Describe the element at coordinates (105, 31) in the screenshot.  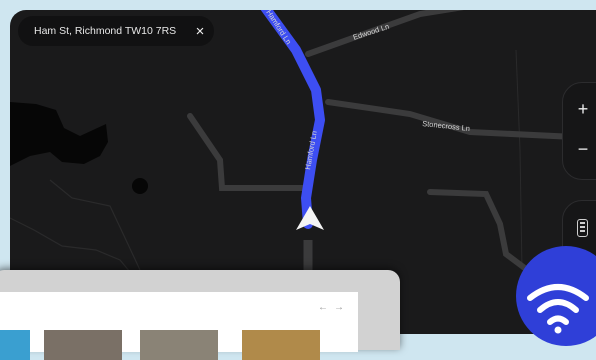
I see `address-text: Ham St, Richmond TW10 7RS` at that location.